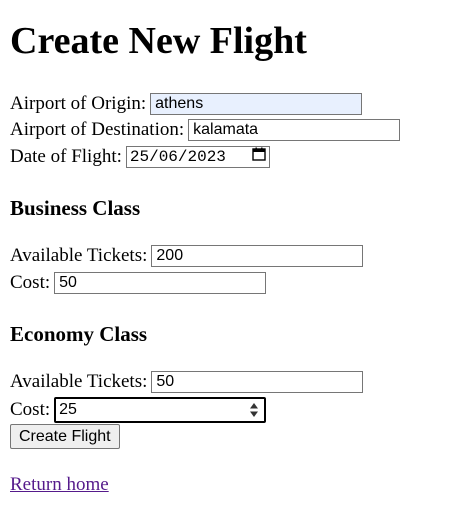 Image resolution: width=459 pixels, height=527 pixels. Describe the element at coordinates (79, 334) in the screenshot. I see `economy-class-heading: Economy Class` at that location.